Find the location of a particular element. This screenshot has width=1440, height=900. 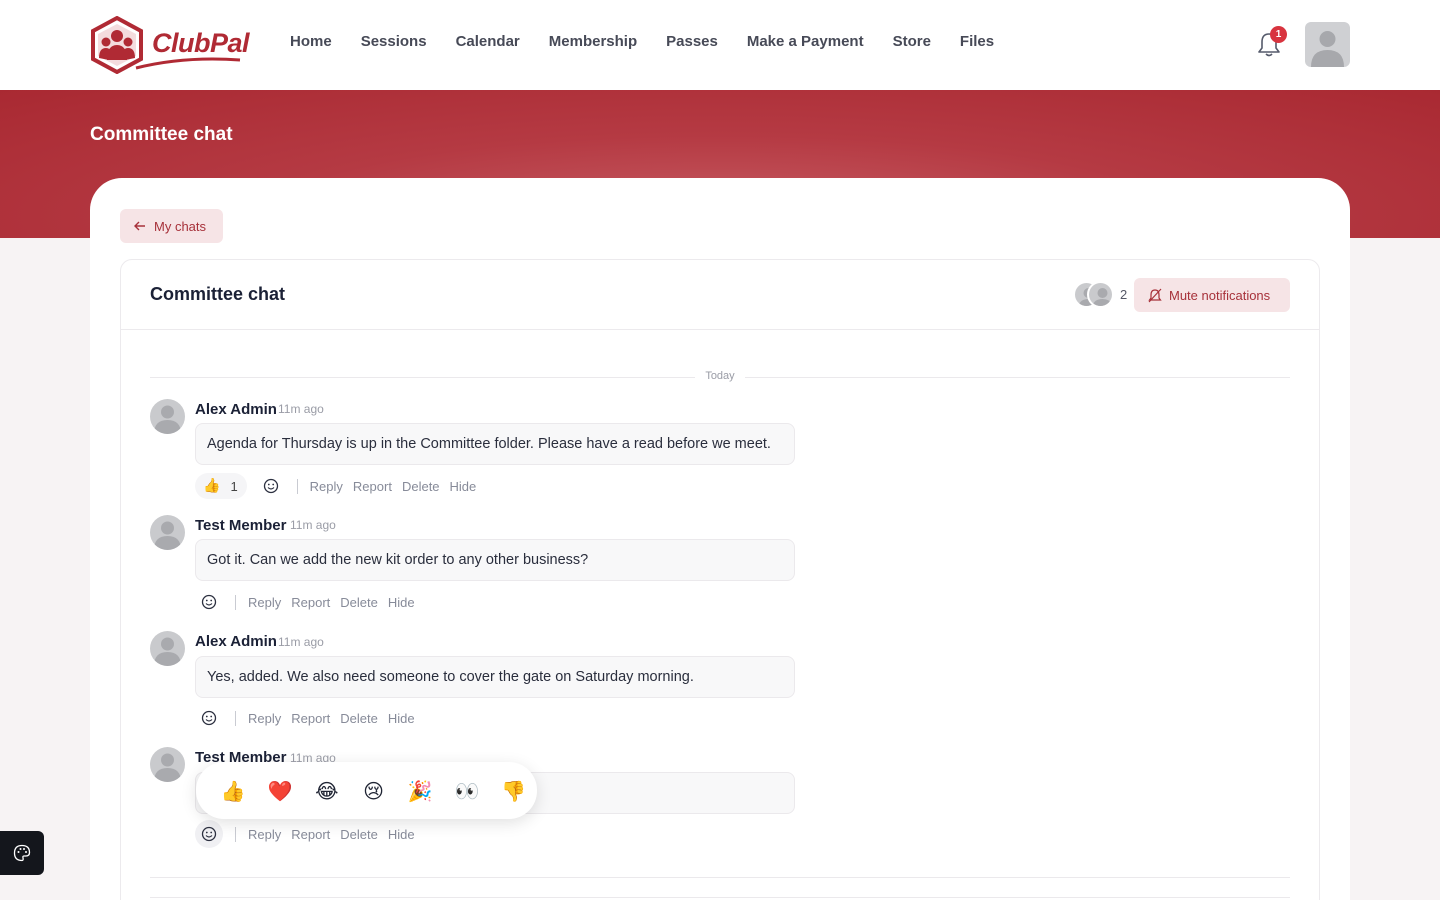

composer-divider is located at coordinates (720, 877).